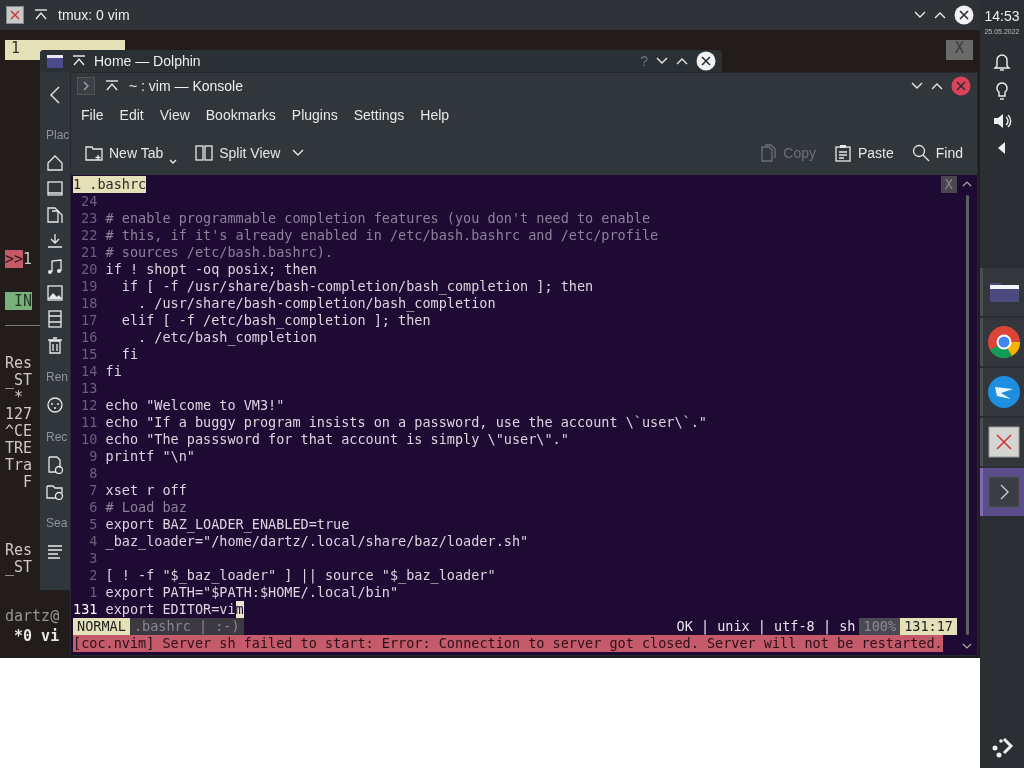 This screenshot has width=1024, height=768. I want to click on ring-icon, so click(1003, 341).